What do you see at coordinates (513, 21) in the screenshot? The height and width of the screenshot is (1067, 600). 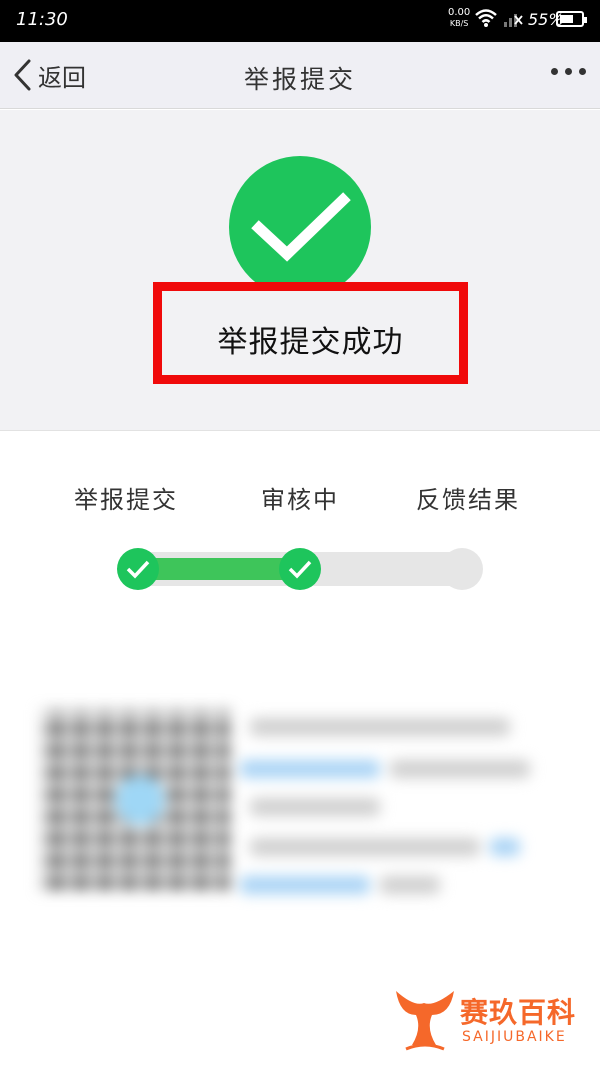 I see `signal-icon` at bounding box center [513, 21].